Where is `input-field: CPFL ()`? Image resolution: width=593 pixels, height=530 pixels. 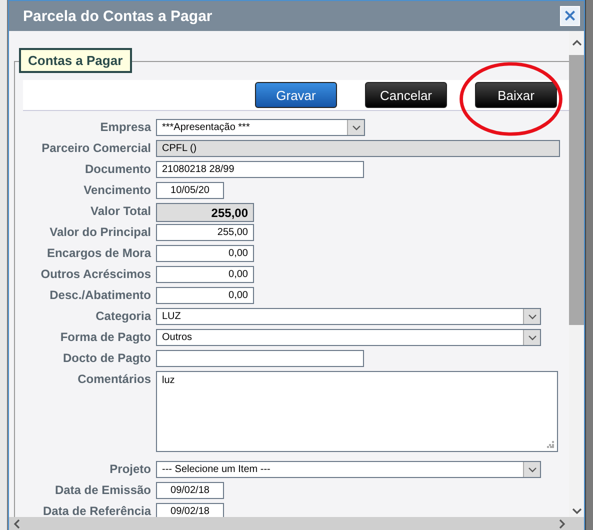
input-field: CPFL () is located at coordinates (358, 148).